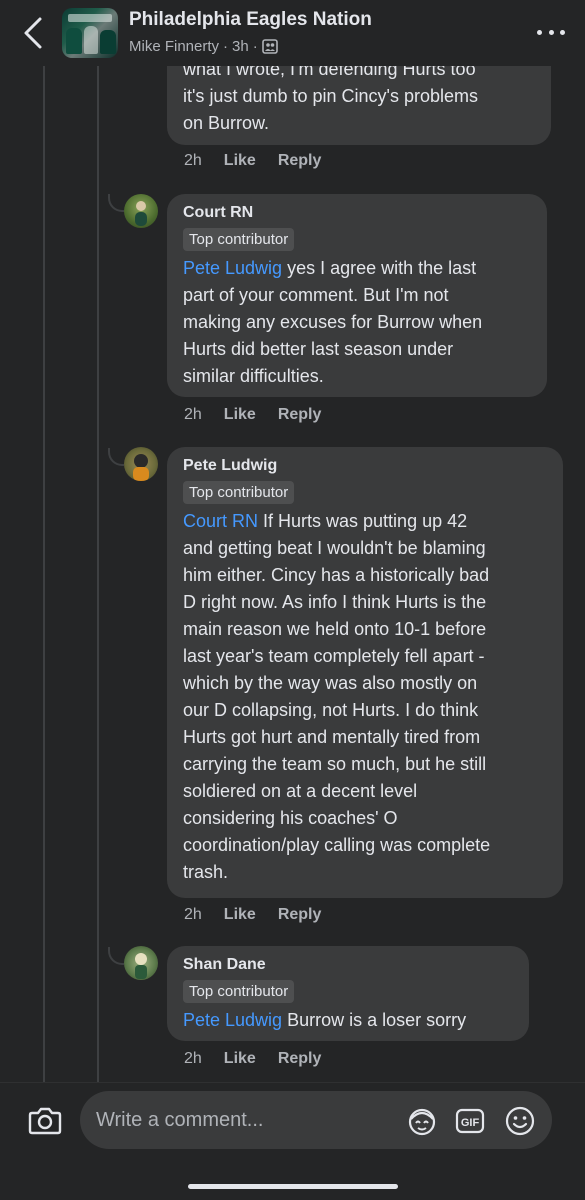 This screenshot has height=1200, width=585. I want to click on svg-text: GIF, so click(470, 1123).